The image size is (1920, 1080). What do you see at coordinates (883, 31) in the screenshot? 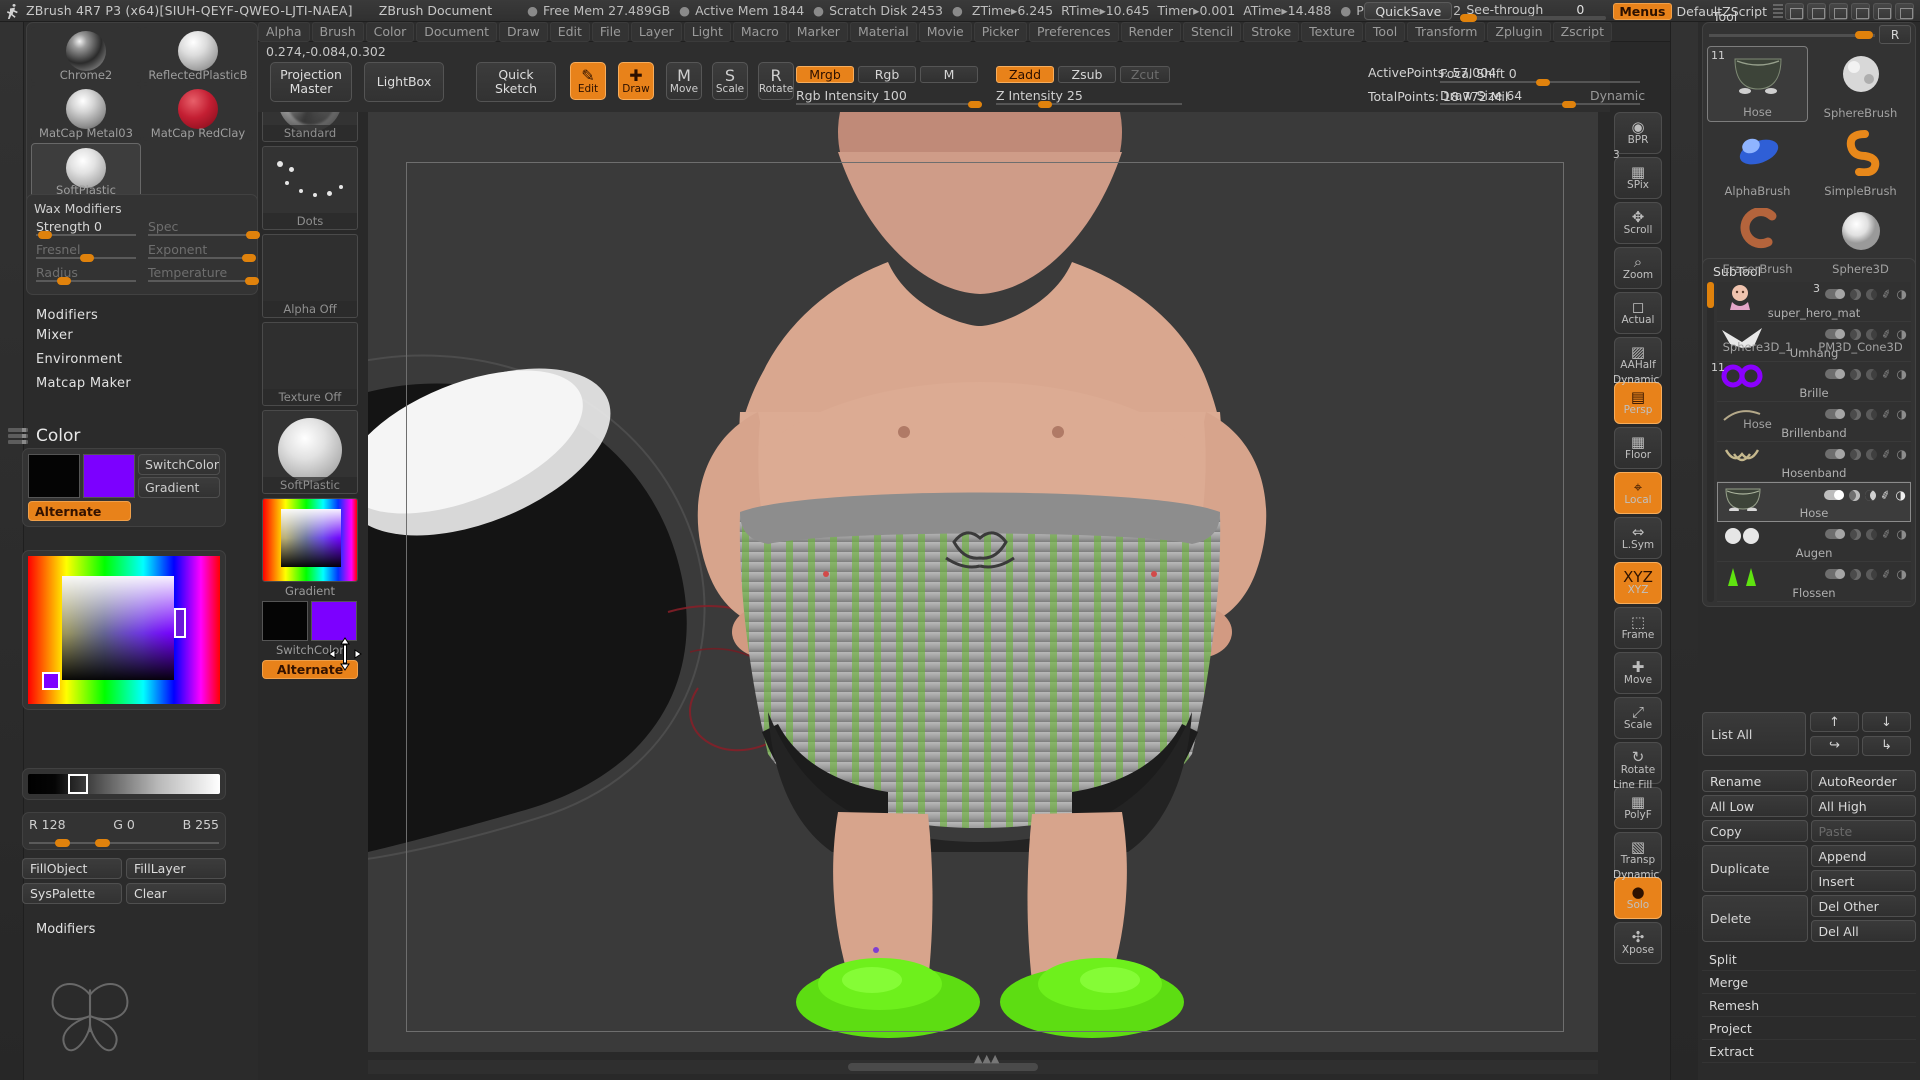
I see `menu-item-material: Material` at bounding box center [883, 31].